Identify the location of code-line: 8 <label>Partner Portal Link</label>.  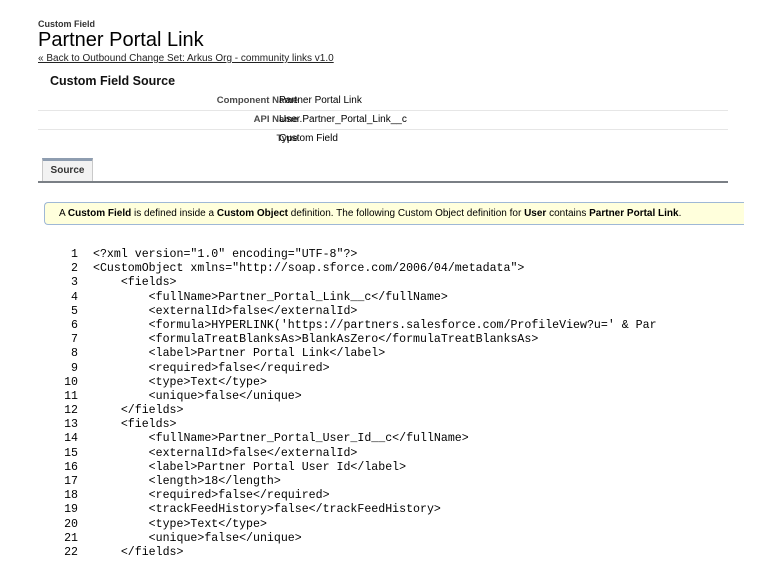
(383, 354).